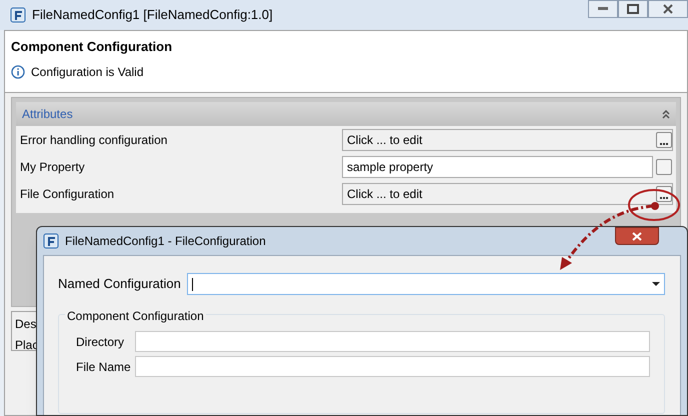 The image size is (688, 416). What do you see at coordinates (68, 194) in the screenshot?
I see `attribute-label: File Configuration` at bounding box center [68, 194].